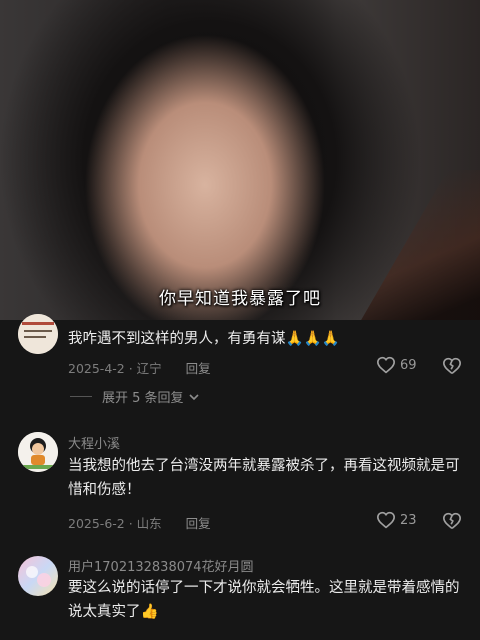  What do you see at coordinates (115, 523) in the screenshot?
I see `comment-date-location: 2025-6-2 · 山东` at bounding box center [115, 523].